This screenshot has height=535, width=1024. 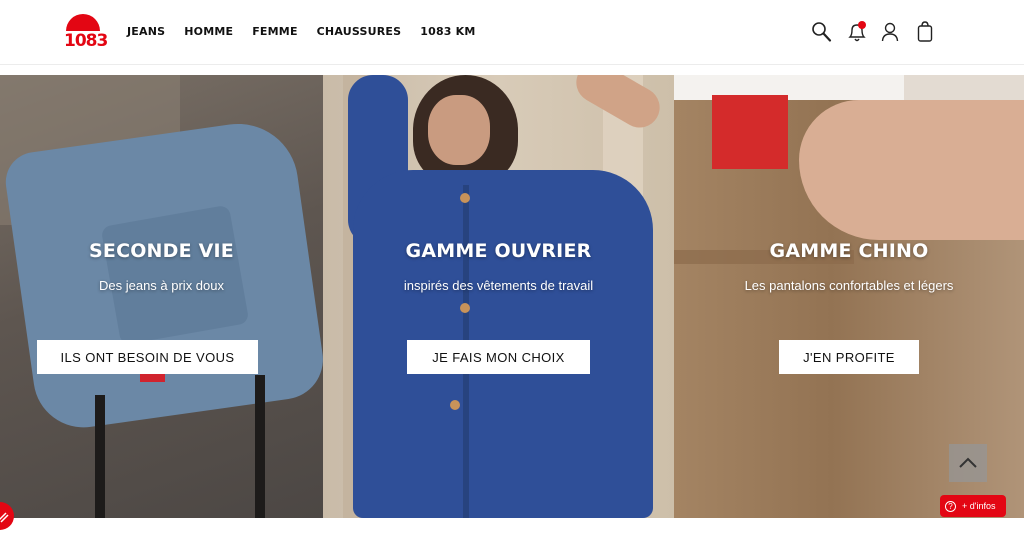 What do you see at coordinates (161, 285) in the screenshot?
I see `panel-subtitle: Des jeans à prix doux` at bounding box center [161, 285].